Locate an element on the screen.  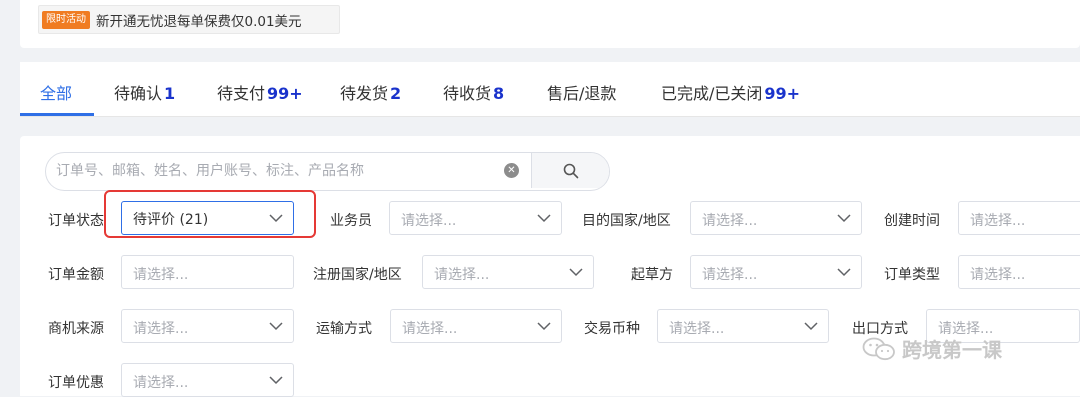
tab-after-sales: 售后/退款 is located at coordinates (581, 92).